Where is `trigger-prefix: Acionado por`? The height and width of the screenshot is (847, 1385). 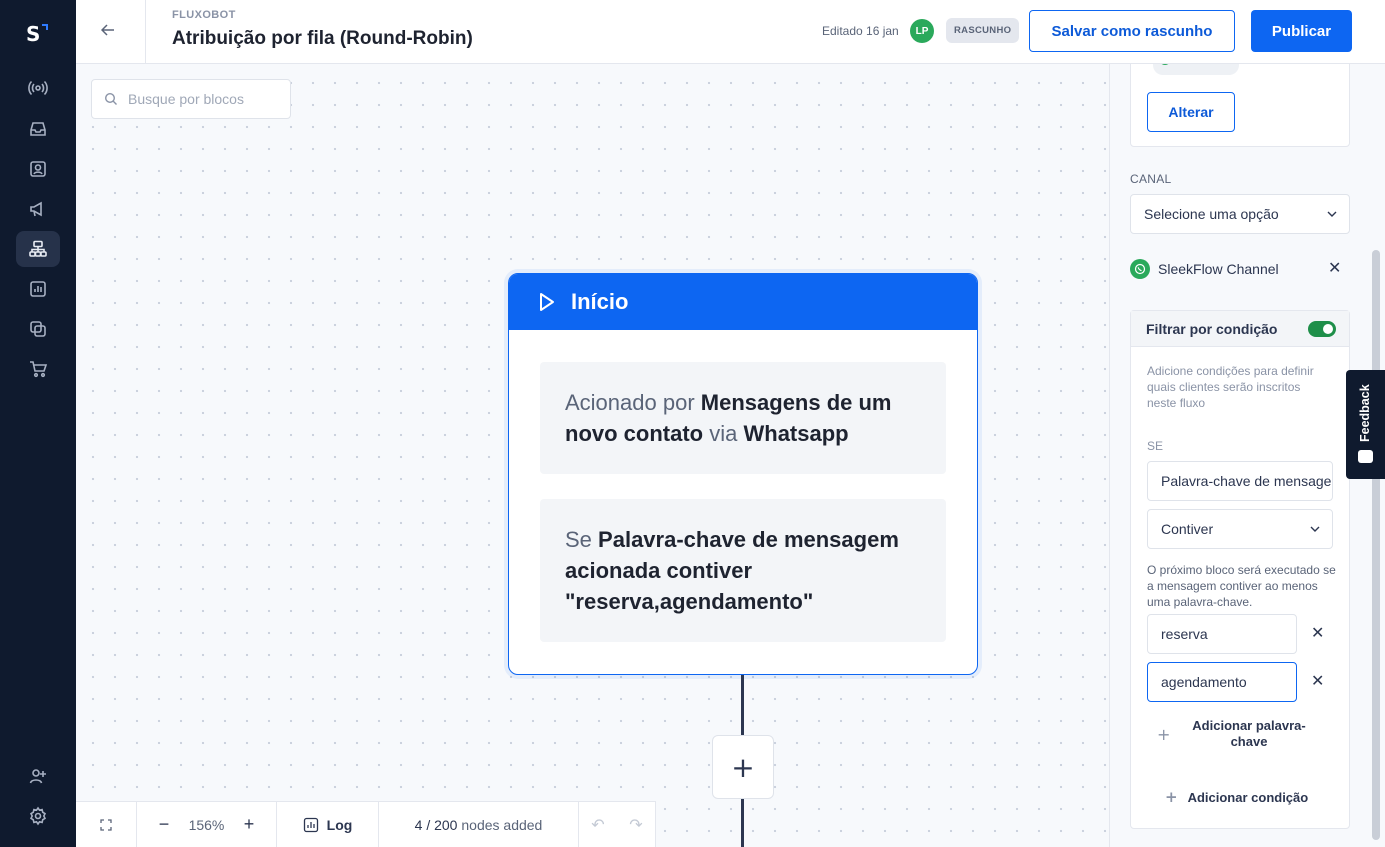 trigger-prefix: Acionado por is located at coordinates (630, 402).